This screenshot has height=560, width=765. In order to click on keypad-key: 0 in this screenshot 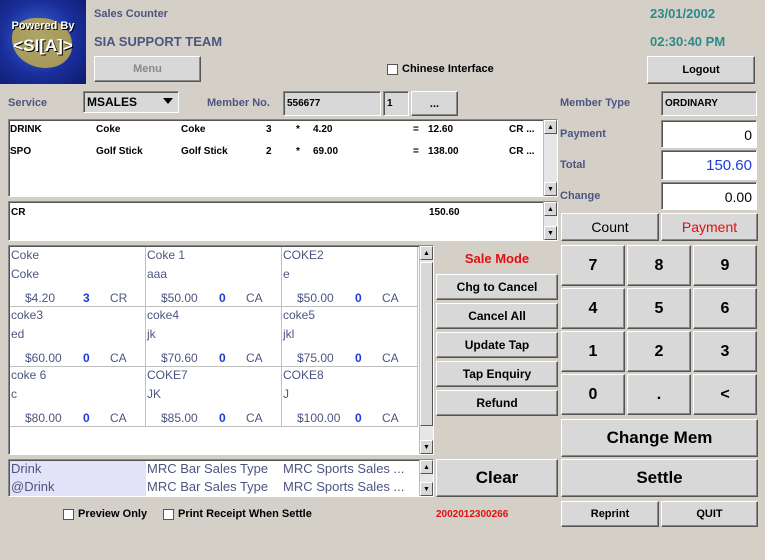, I will do `click(593, 394)`.